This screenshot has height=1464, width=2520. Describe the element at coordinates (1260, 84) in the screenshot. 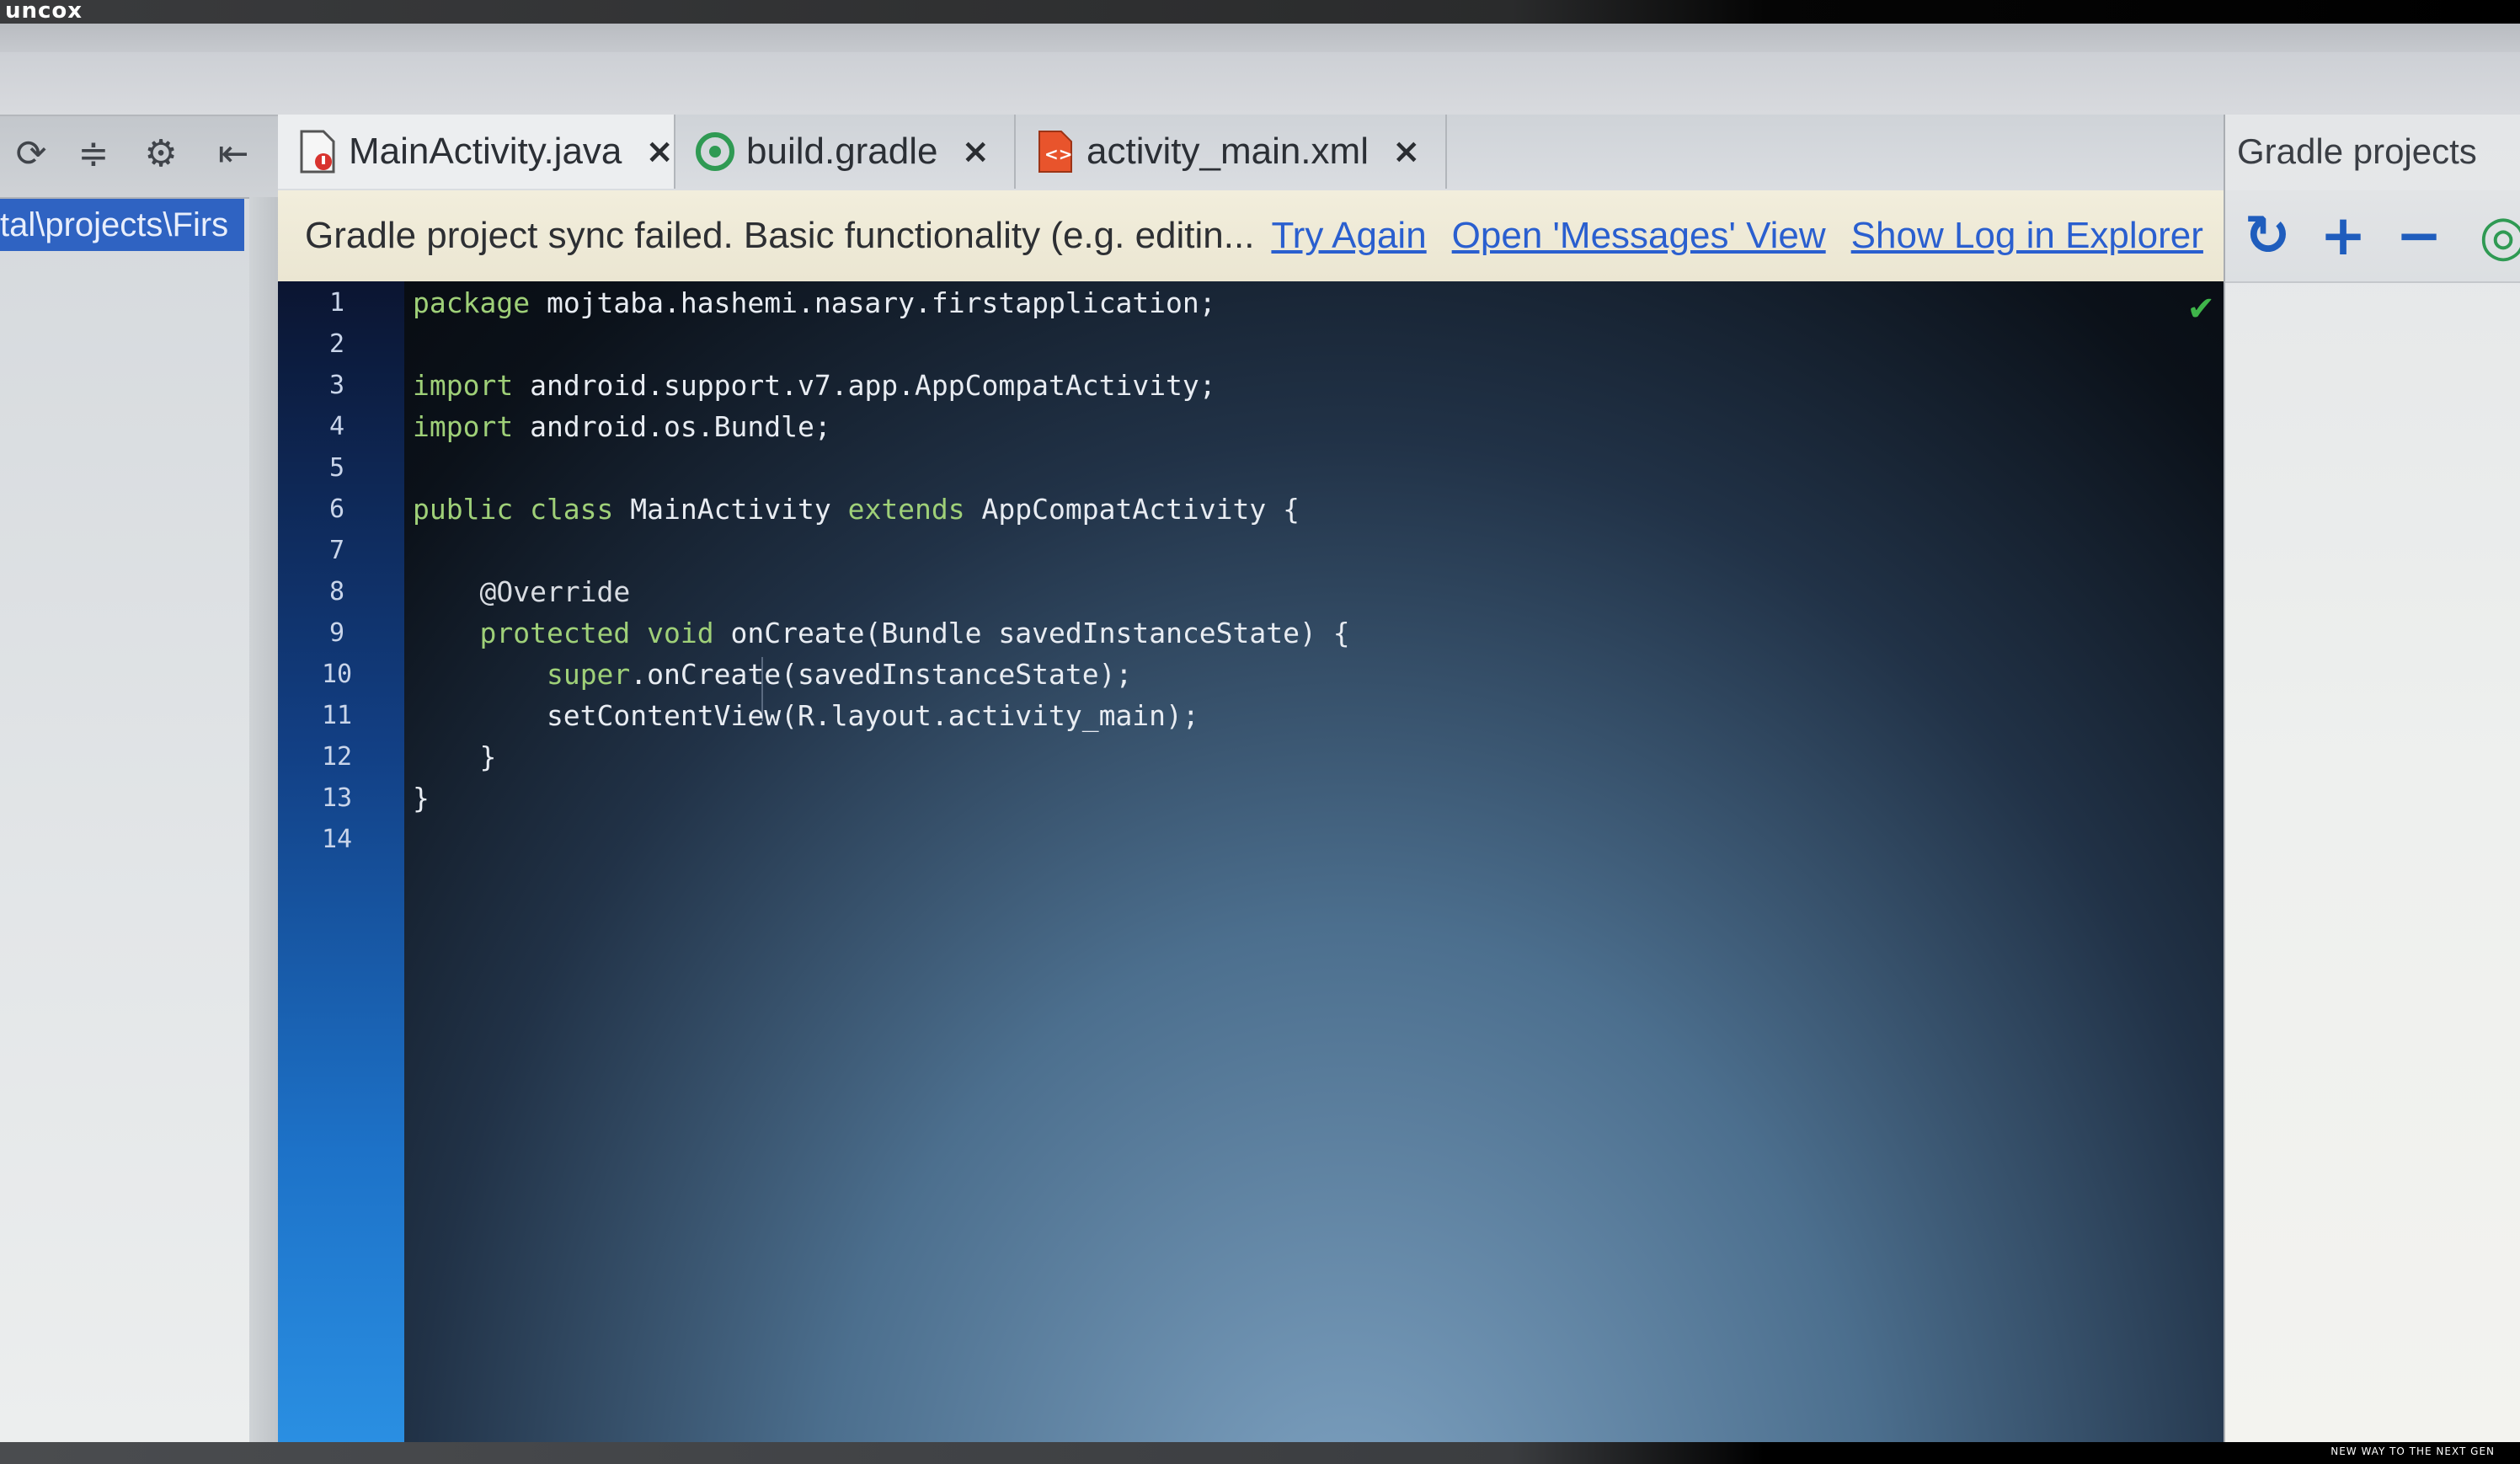

I see `main-toolbar` at that location.